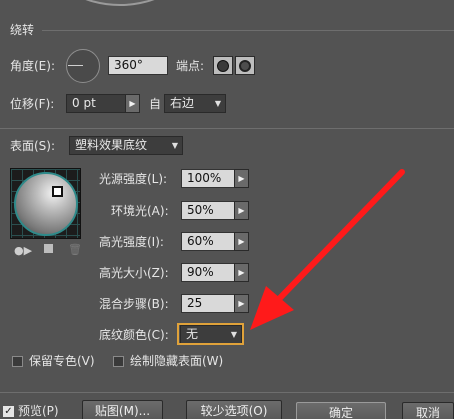 This screenshot has width=454, height=419. I want to click on light-intensity-label: 光源强度(L):, so click(133, 179).